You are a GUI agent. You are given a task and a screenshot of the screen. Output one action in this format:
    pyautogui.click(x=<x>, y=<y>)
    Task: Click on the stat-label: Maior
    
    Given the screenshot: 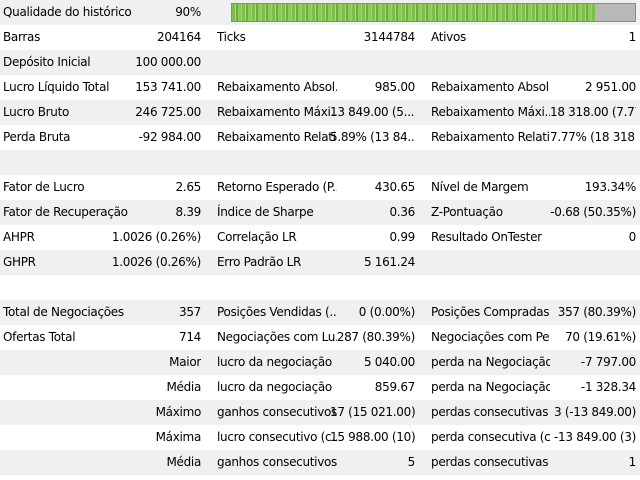 What is the action you would take?
    pyautogui.click(x=185, y=362)
    